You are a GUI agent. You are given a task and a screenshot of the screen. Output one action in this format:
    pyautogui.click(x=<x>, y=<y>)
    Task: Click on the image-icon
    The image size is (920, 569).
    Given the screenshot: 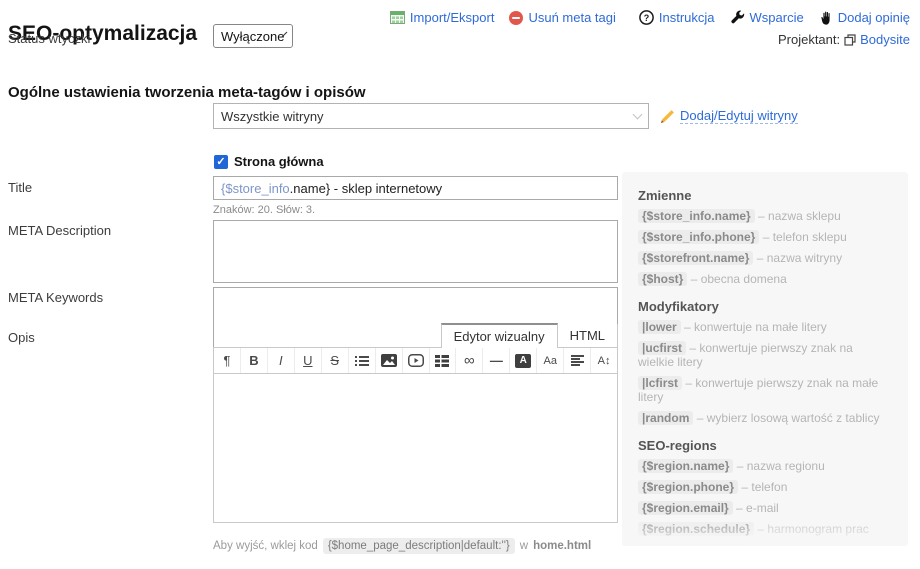 What is the action you would take?
    pyautogui.click(x=388, y=360)
    